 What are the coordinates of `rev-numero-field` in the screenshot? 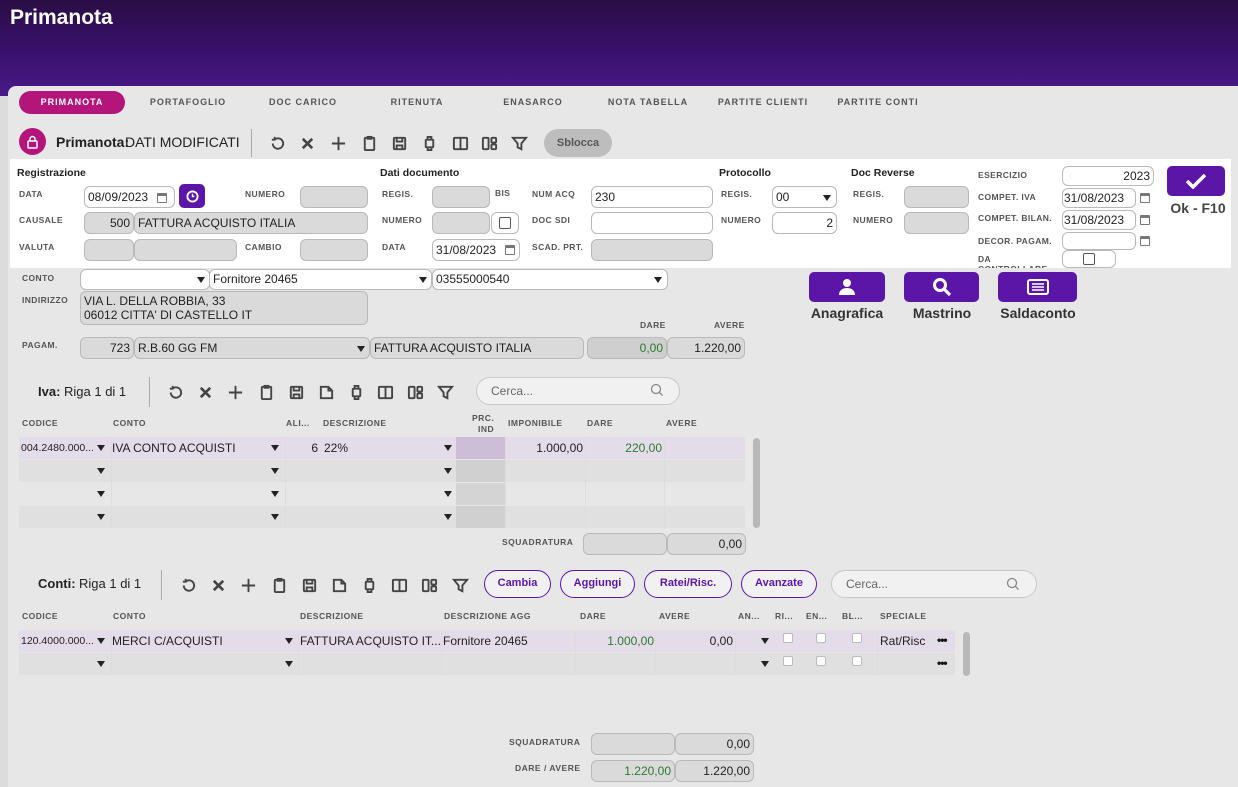 It's located at (936, 223).